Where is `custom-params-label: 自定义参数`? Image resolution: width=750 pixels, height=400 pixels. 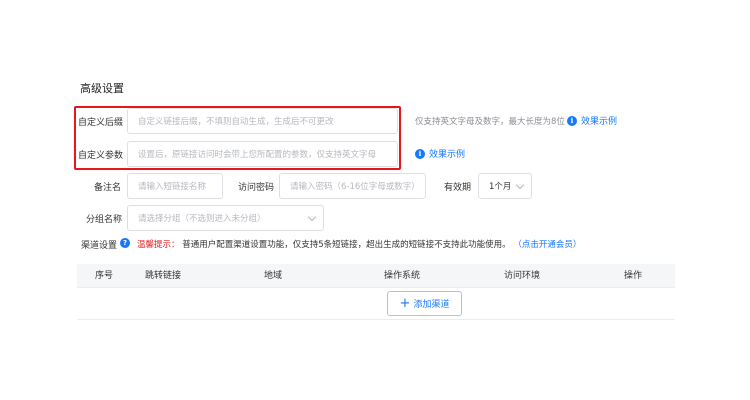 custom-params-label: 自定义参数 is located at coordinates (101, 156).